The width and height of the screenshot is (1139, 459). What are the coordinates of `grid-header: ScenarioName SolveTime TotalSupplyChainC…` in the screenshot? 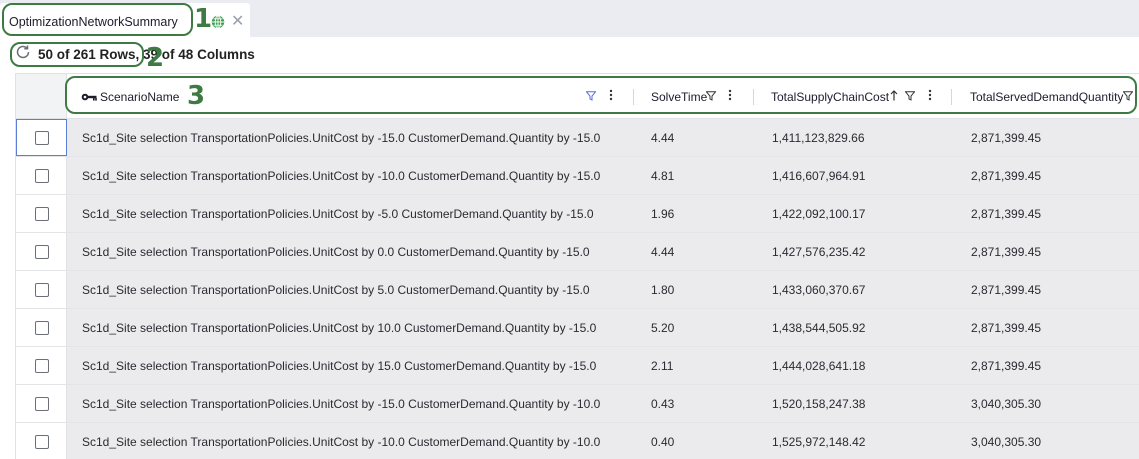 It's located at (577, 96).